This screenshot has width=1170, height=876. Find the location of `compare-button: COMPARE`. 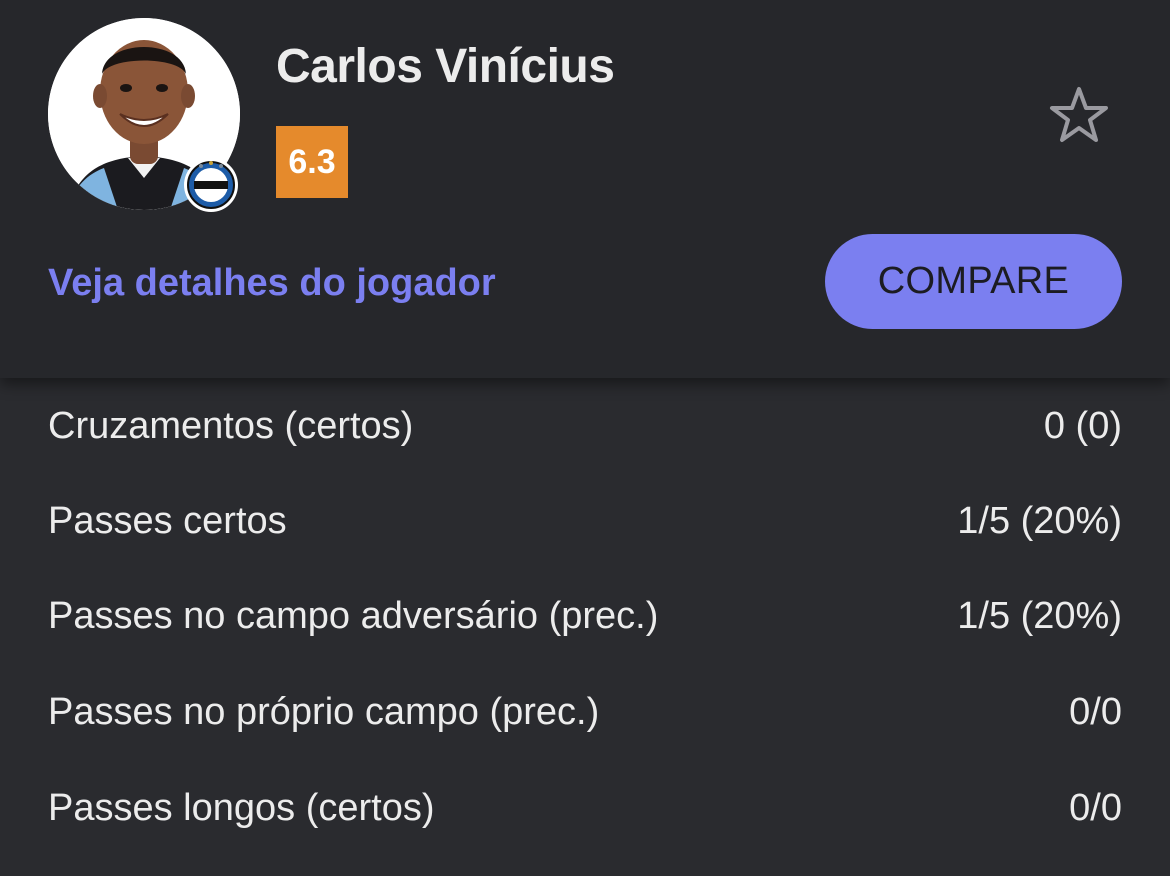

compare-button: COMPARE is located at coordinates (973, 281).